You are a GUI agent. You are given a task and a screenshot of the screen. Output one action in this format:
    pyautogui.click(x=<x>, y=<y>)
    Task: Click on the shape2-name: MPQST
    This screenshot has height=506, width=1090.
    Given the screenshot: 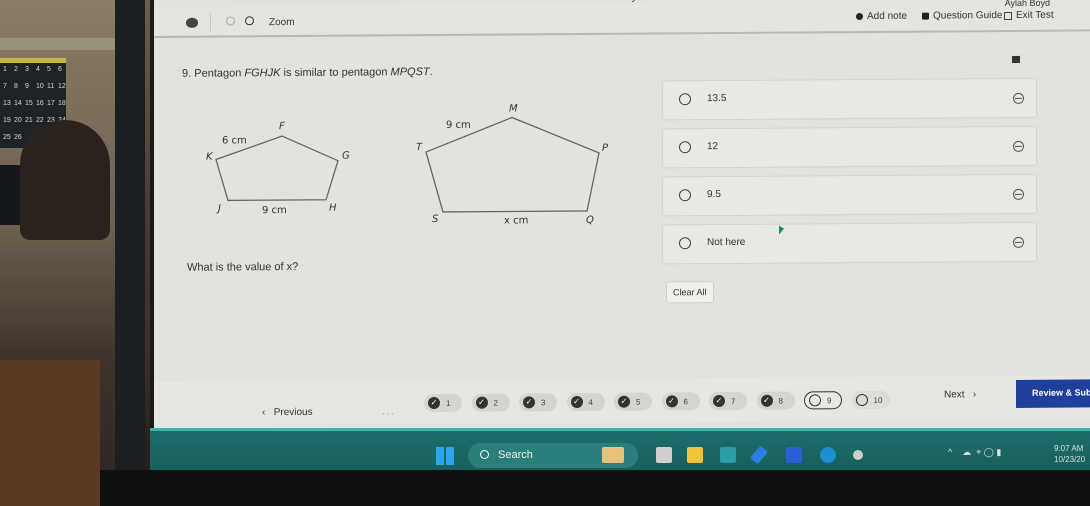 What is the action you would take?
    pyautogui.click(x=410, y=72)
    